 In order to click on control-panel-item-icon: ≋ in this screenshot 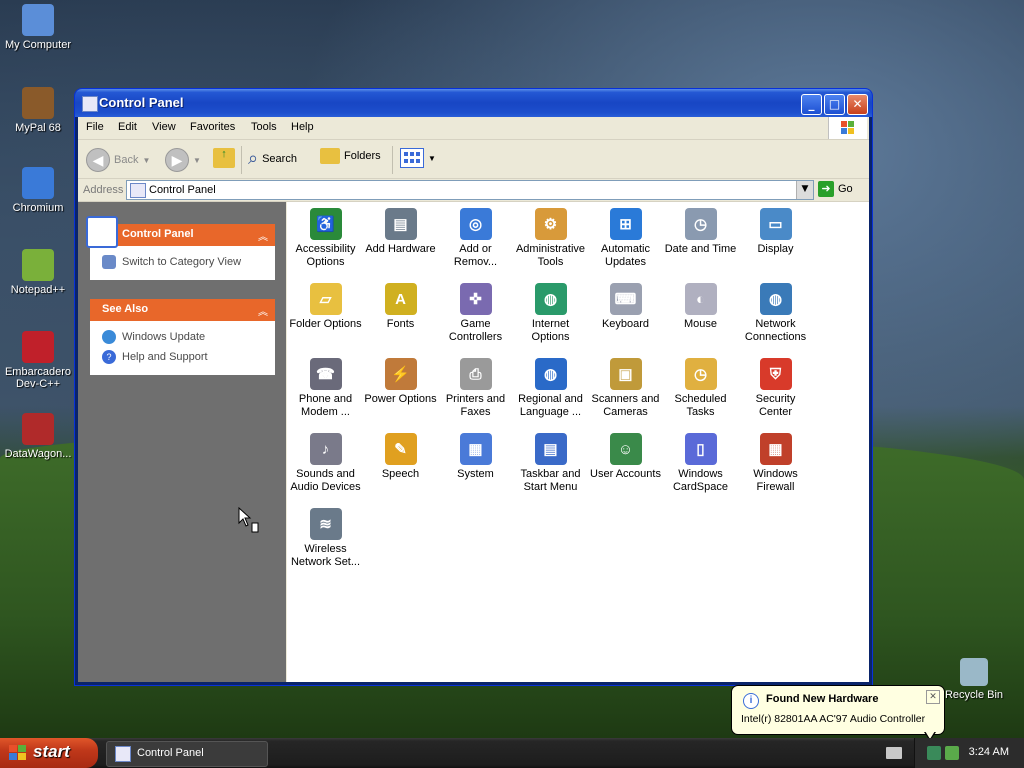, I will do `click(325, 524)`.